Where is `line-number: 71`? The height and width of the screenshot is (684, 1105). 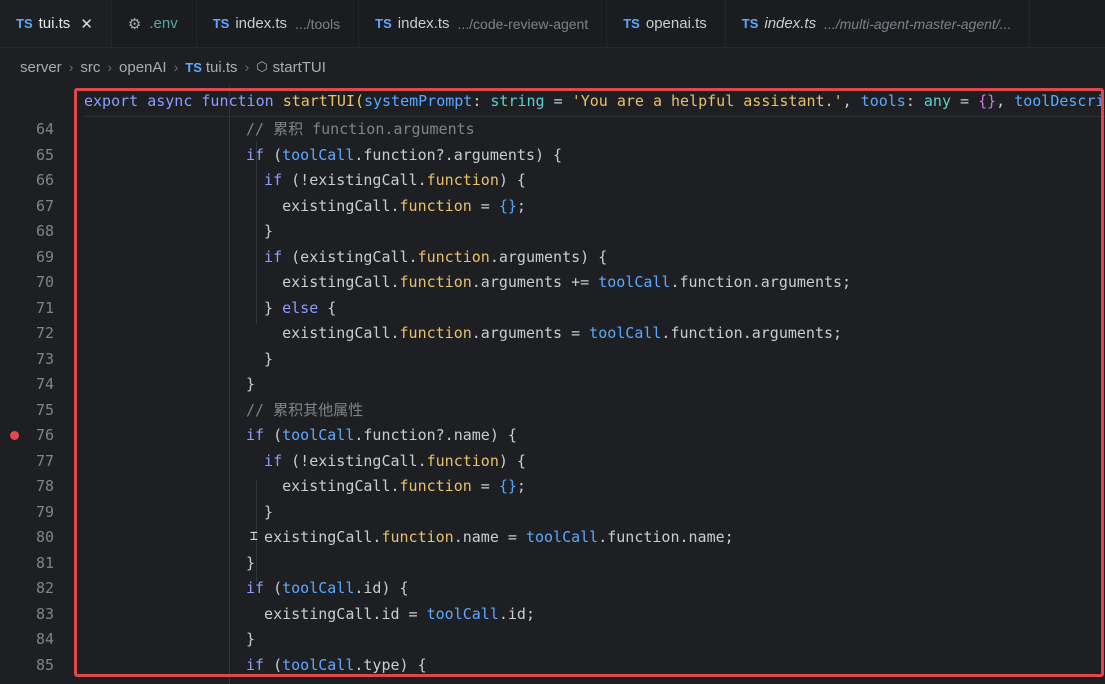
line-number: 71 is located at coordinates (27, 308).